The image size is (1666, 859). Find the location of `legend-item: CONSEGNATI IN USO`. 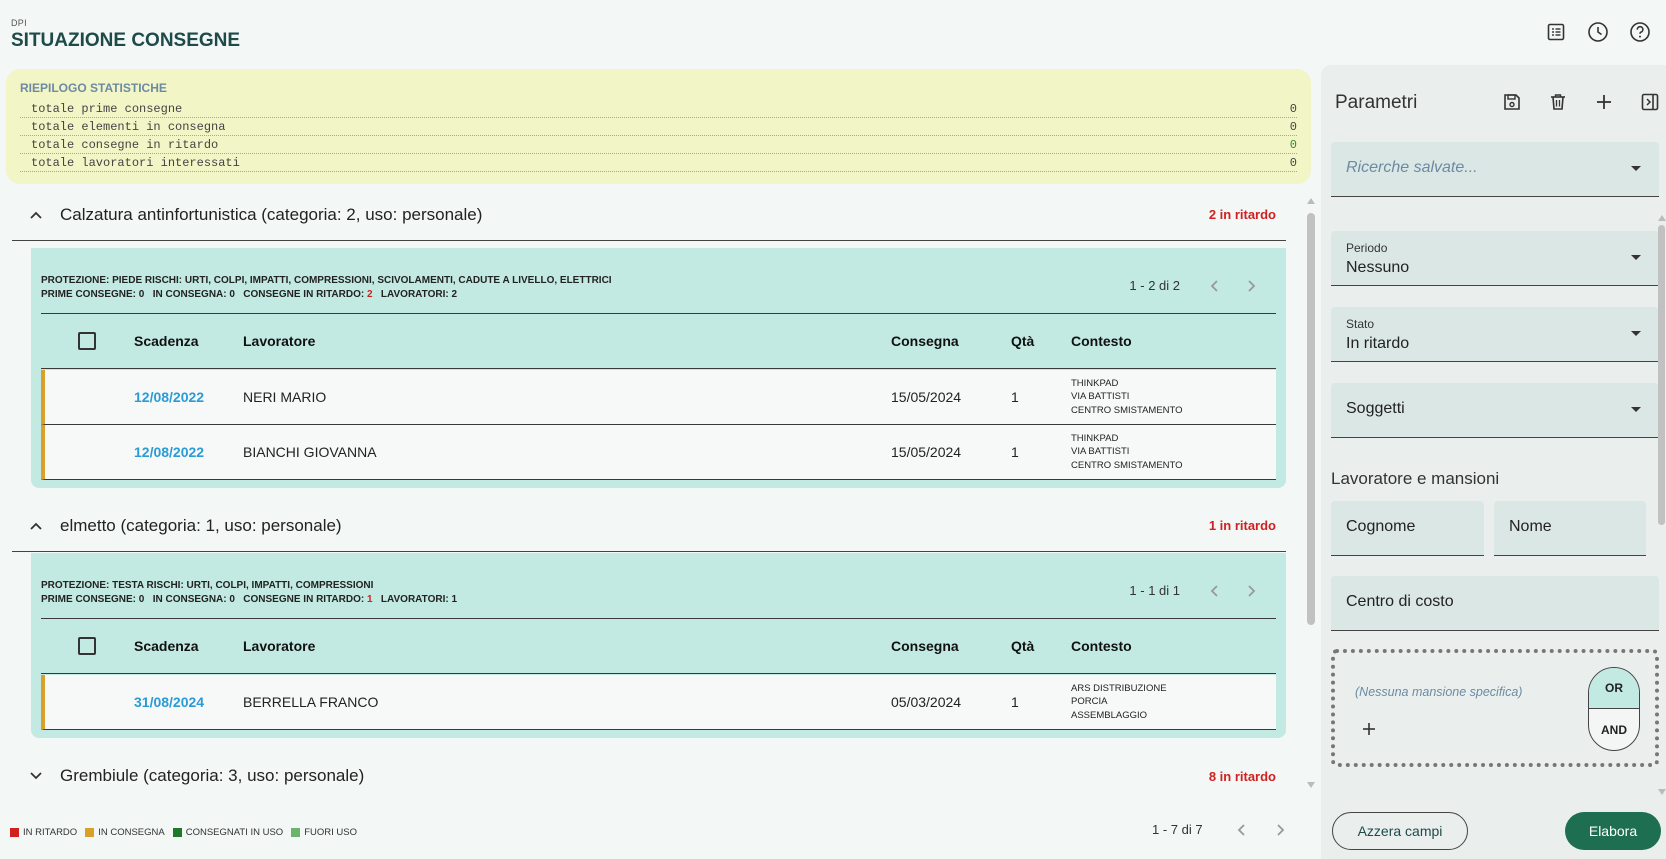

legend-item: CONSEGNATI IN USO is located at coordinates (227, 832).